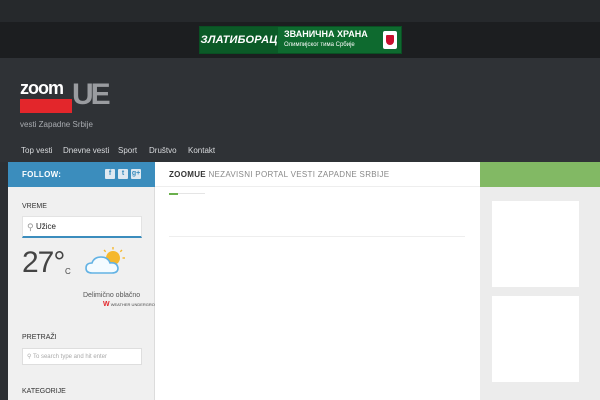 This screenshot has width=600, height=400. What do you see at coordinates (127, 150) in the screenshot?
I see `nav-sport: Sport` at bounding box center [127, 150].